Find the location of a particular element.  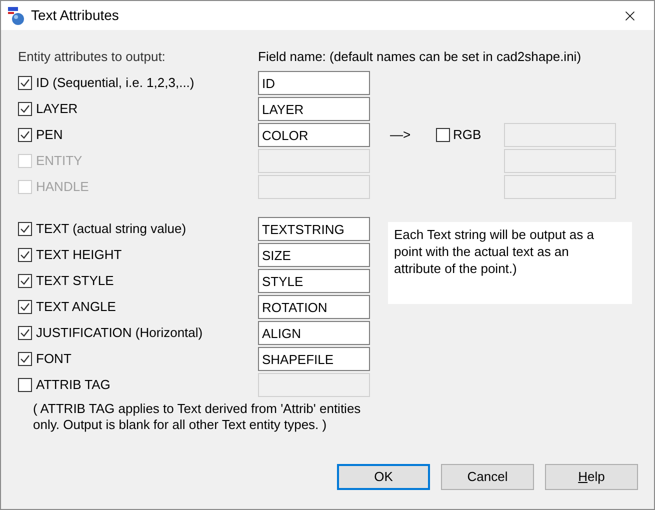

checkbox-label: TEXT (actual string value) is located at coordinates (111, 229).